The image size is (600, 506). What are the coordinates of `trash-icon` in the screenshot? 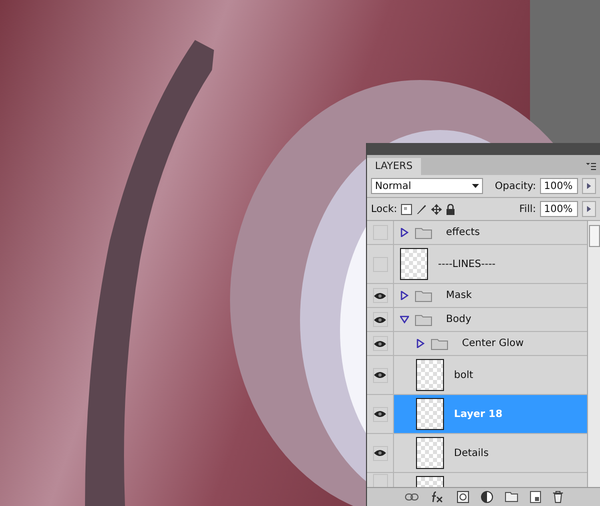 It's located at (557, 497).